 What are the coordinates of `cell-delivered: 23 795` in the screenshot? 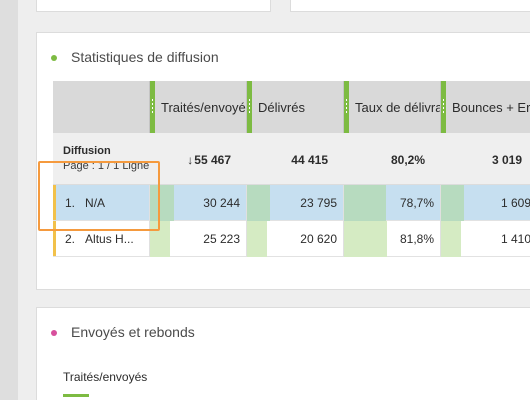 It's located at (294, 203).